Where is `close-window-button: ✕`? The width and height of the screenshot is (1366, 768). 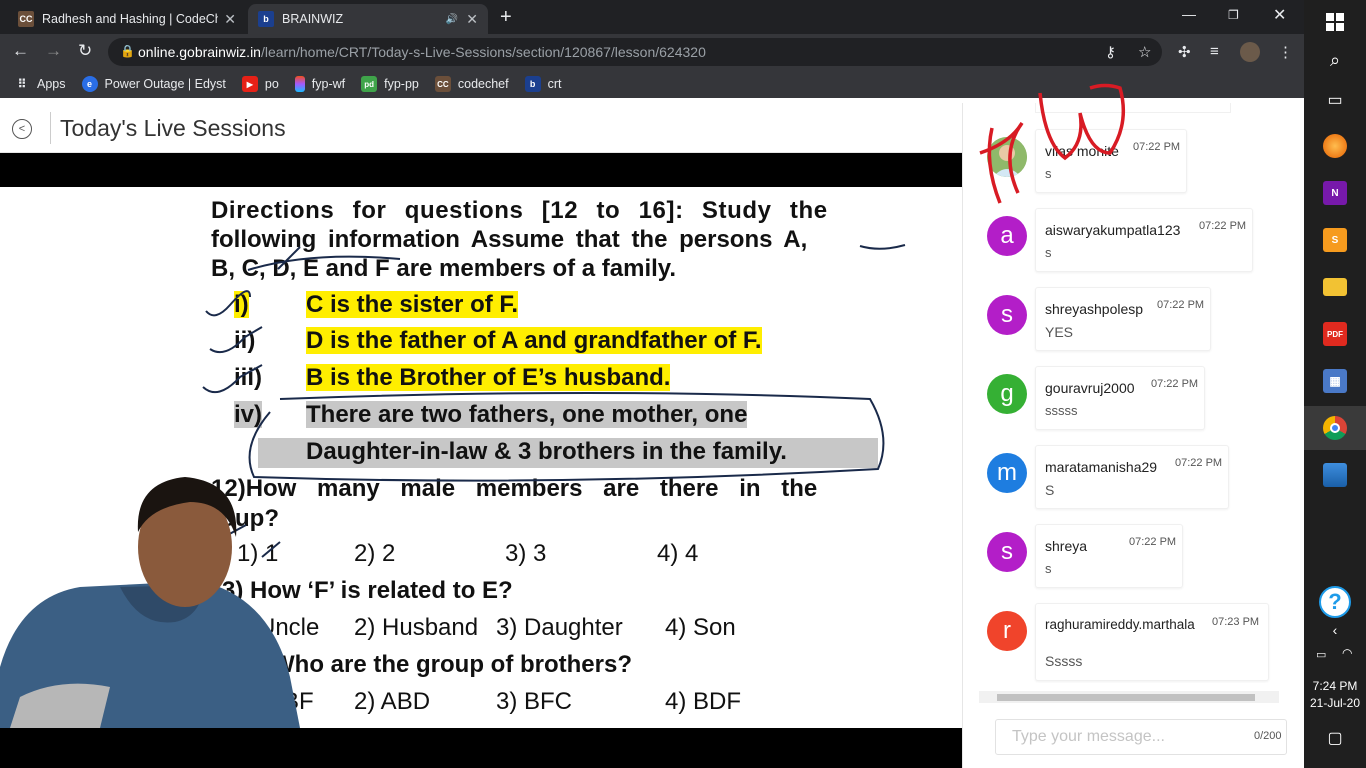
close-window-button: ✕ is located at coordinates (1279, 15).